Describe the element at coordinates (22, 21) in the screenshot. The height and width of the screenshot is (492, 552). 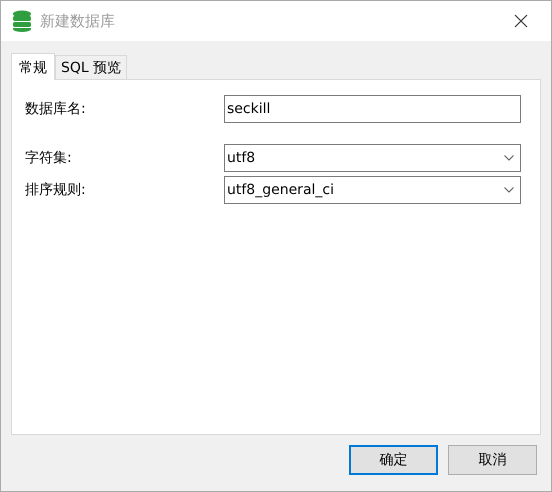
I see `database-icon` at that location.